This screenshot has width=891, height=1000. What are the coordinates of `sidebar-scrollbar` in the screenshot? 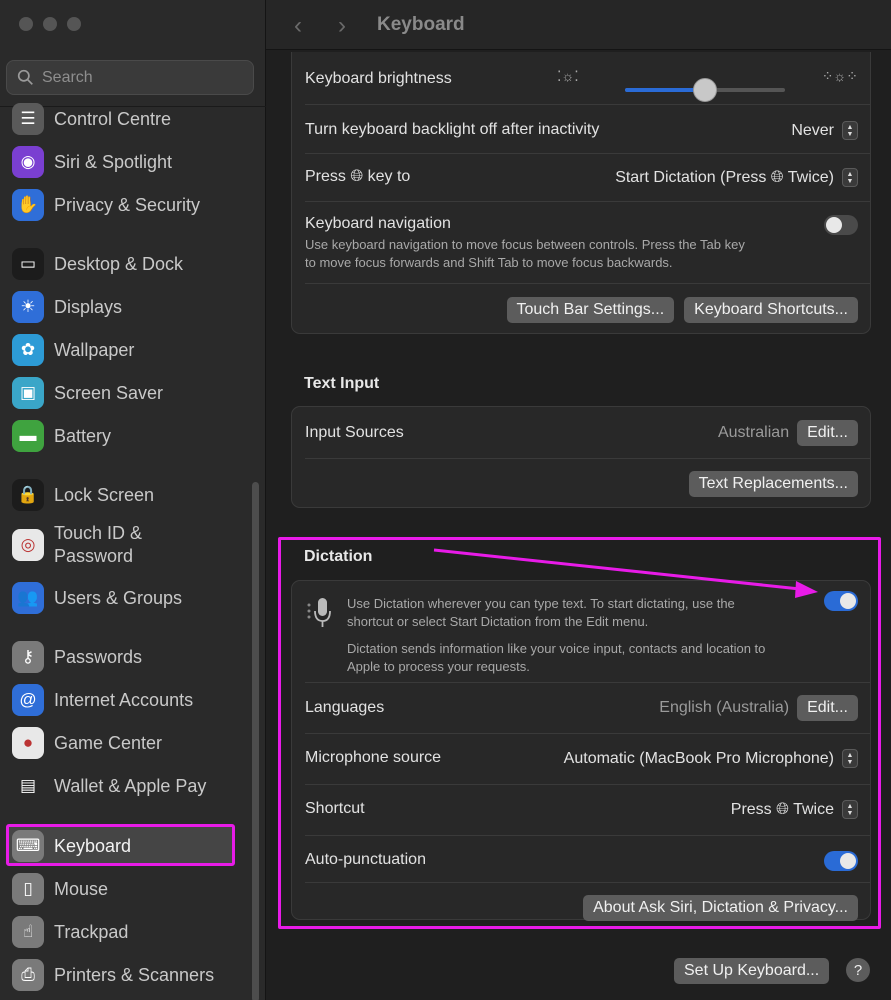 It's located at (255, 741).